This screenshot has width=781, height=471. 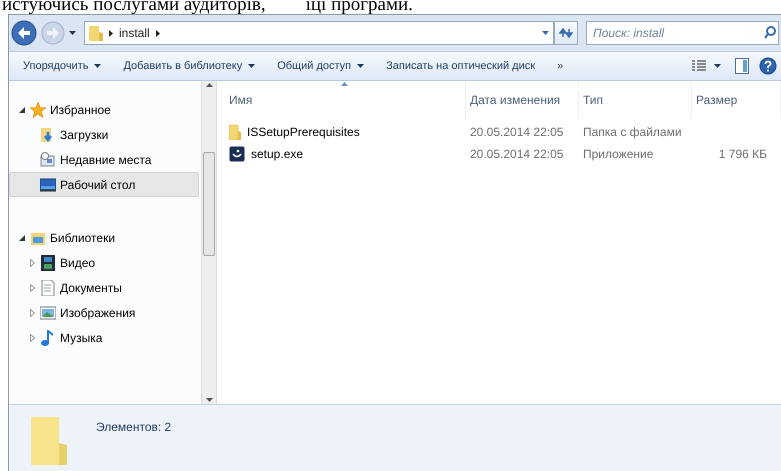 What do you see at coordinates (48, 262) in the screenshot?
I see `film-icon` at bounding box center [48, 262].